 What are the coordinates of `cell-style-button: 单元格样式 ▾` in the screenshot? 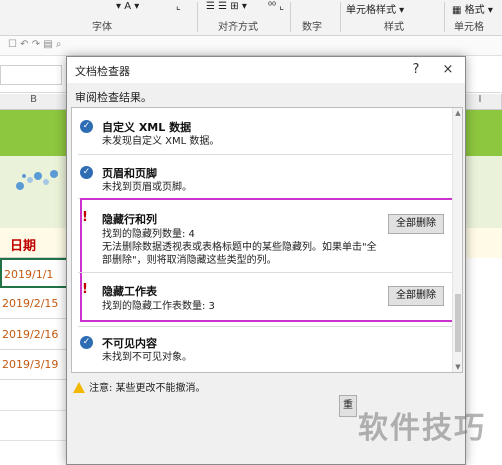 It's located at (375, 8).